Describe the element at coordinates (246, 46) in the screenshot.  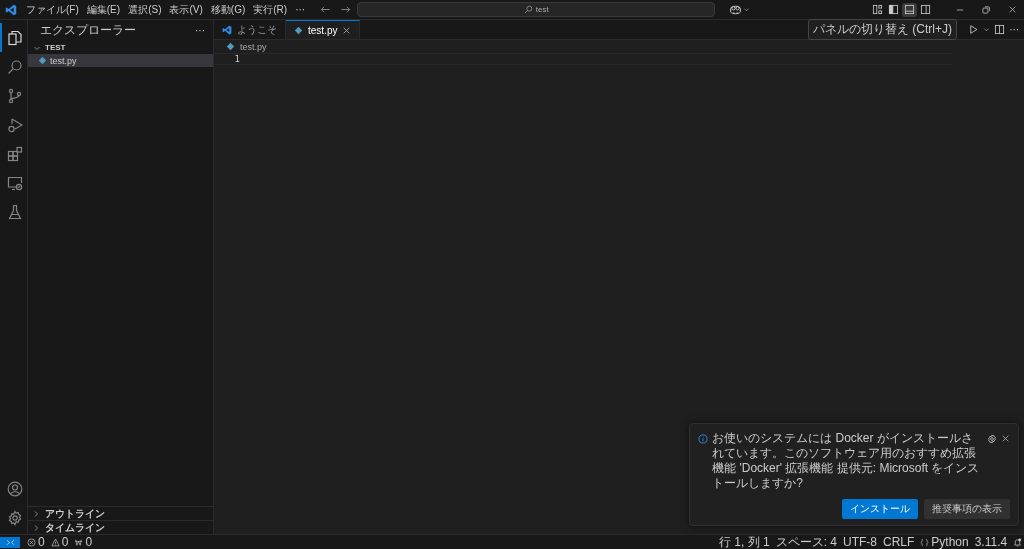
I see `breadcrumb-item: test.py` at that location.